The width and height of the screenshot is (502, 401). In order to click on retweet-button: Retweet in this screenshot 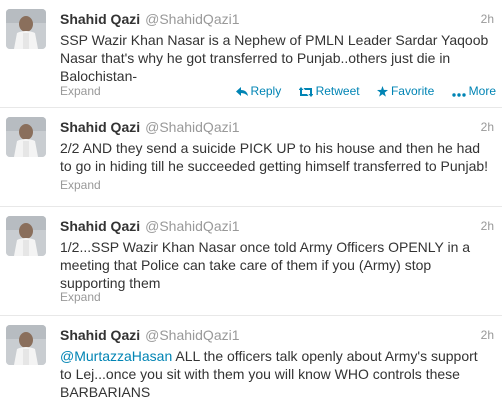, I will do `click(329, 91)`.